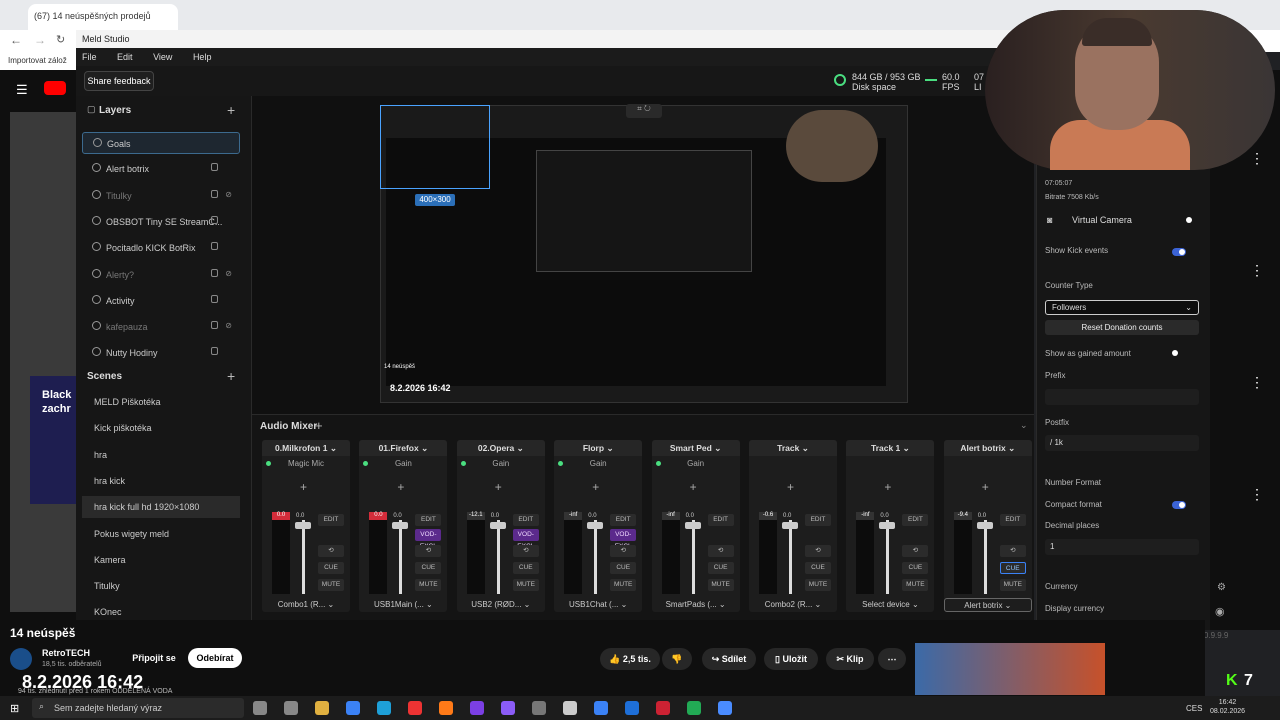  Describe the element at coordinates (22, 90) in the screenshot. I see `menu-icon: ☰` at that location.